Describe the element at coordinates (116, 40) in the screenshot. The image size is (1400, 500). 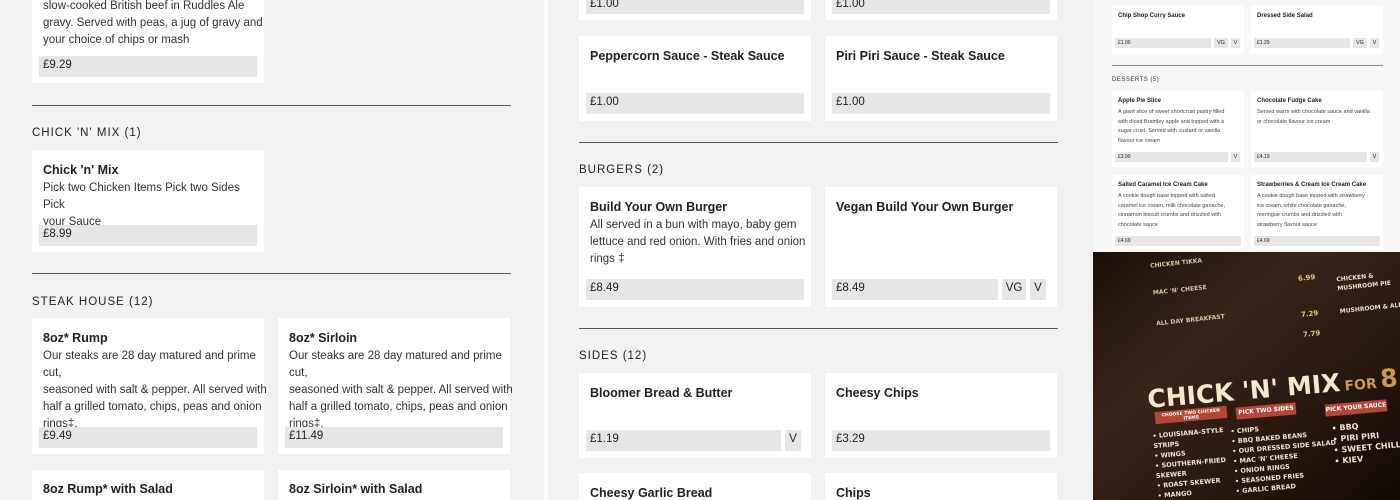
I see `desc-line: your choice of chips or mash` at that location.